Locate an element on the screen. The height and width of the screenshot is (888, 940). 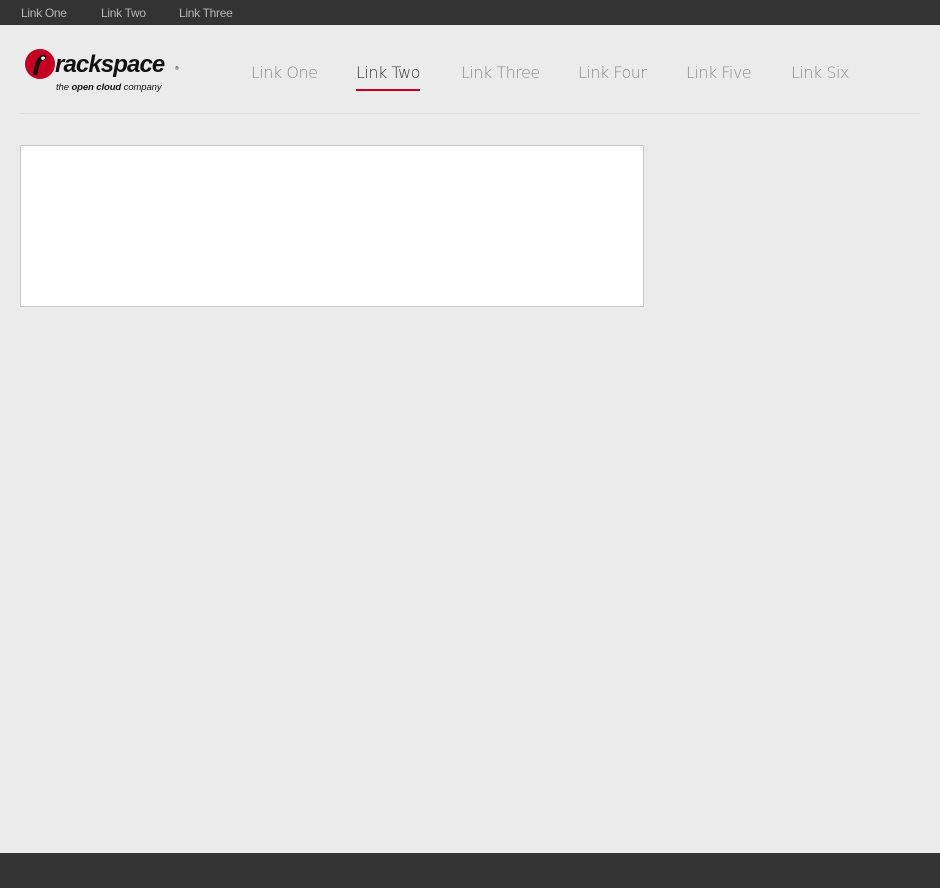
rackspace-logo-icon is located at coordinates (40, 64).